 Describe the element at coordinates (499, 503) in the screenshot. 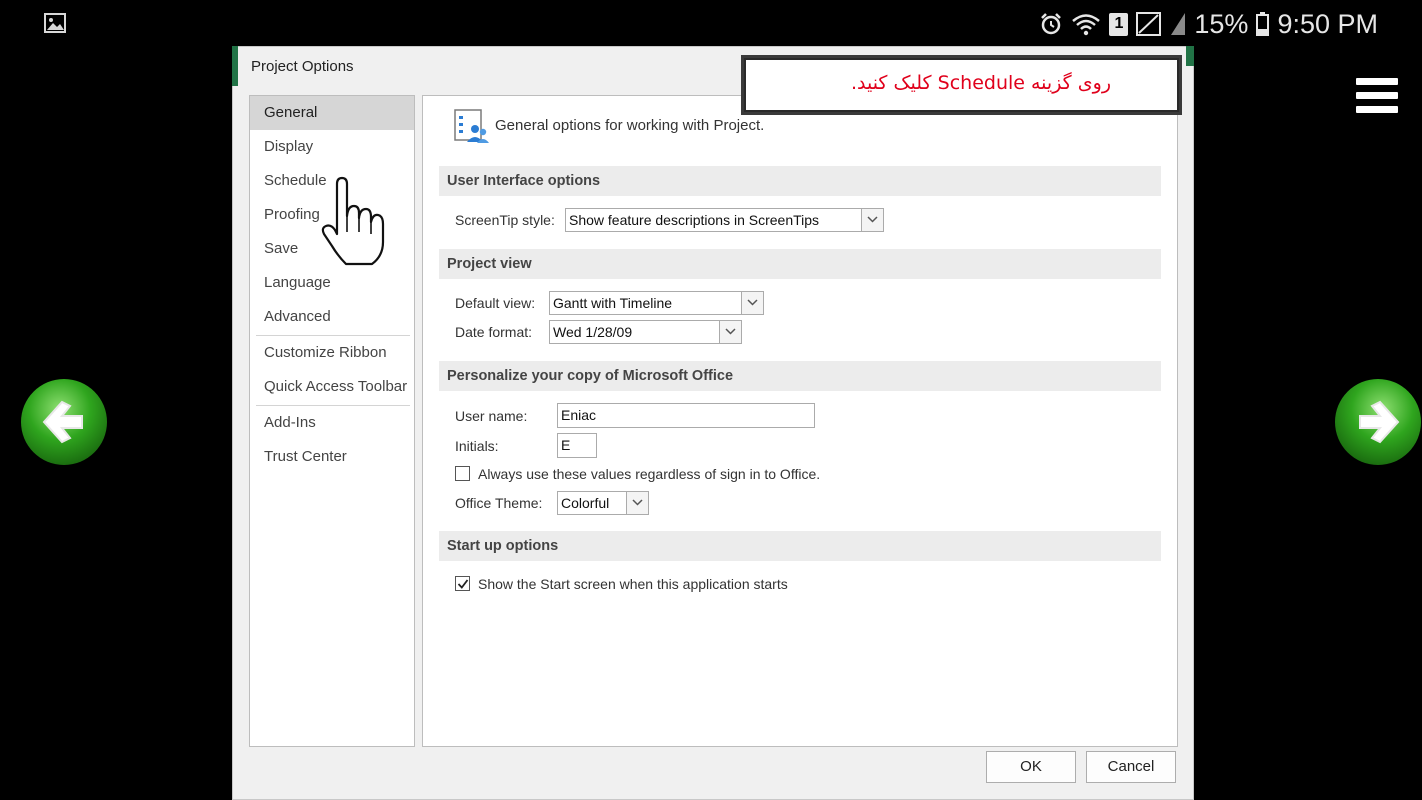

I see `office-theme-label: Office Theme:` at that location.